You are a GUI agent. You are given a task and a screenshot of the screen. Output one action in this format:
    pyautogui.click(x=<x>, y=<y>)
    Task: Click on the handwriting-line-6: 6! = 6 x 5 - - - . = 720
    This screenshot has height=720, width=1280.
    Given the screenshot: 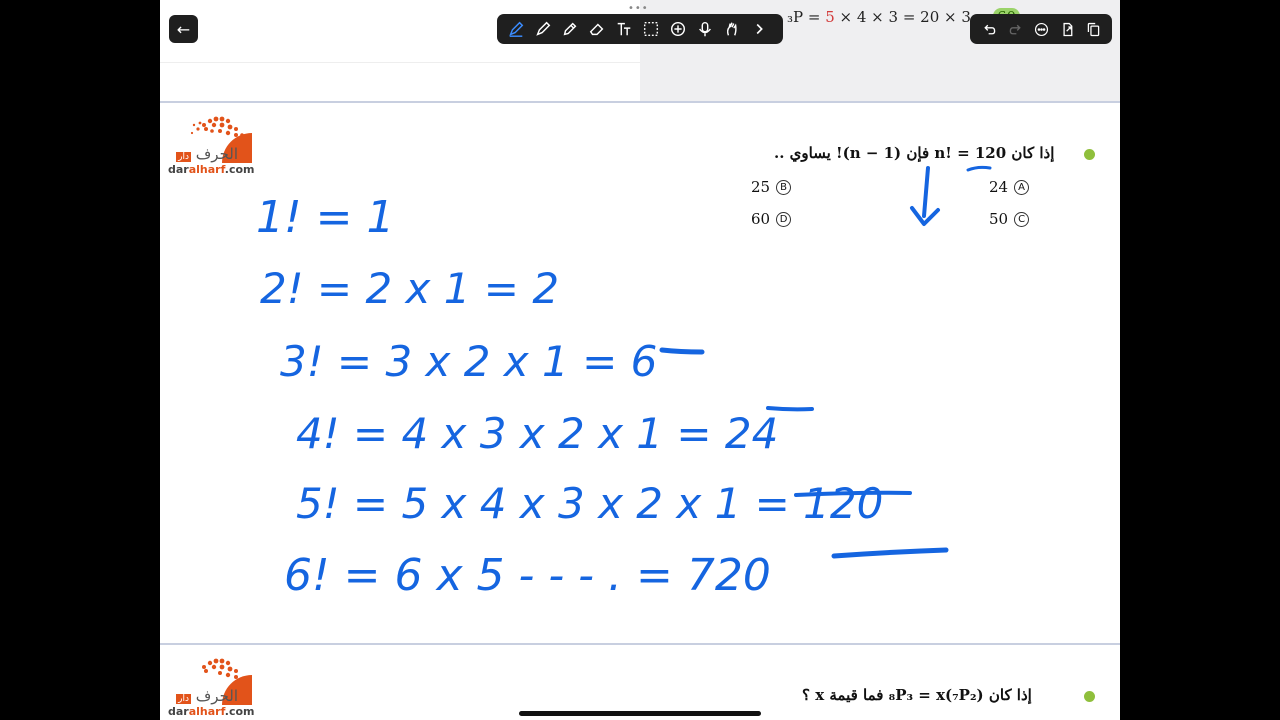 What is the action you would take?
    pyautogui.click(x=527, y=575)
    